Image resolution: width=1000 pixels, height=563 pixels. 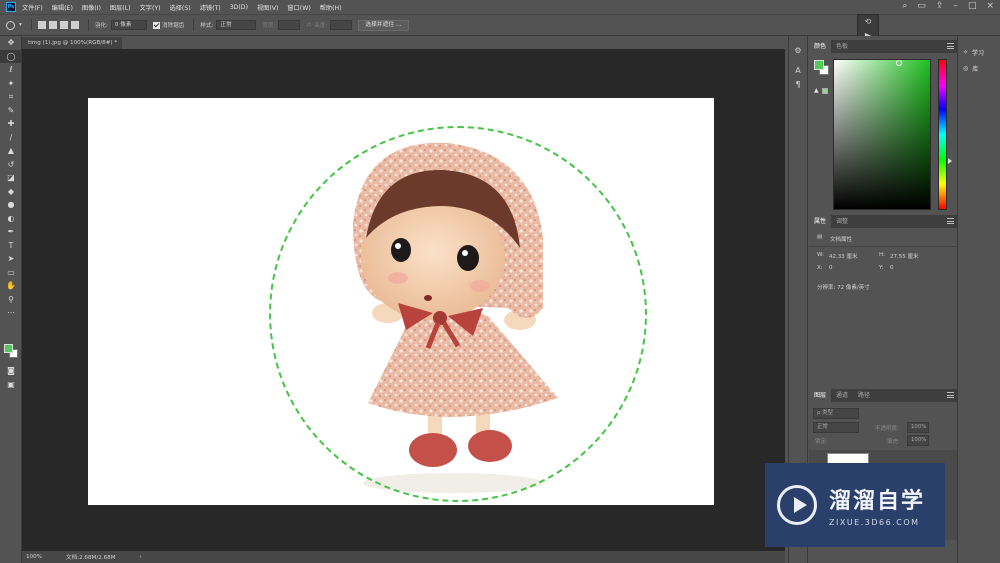 What do you see at coordinates (11, 219) in the screenshot?
I see `dodge-icon: ◐` at bounding box center [11, 219].